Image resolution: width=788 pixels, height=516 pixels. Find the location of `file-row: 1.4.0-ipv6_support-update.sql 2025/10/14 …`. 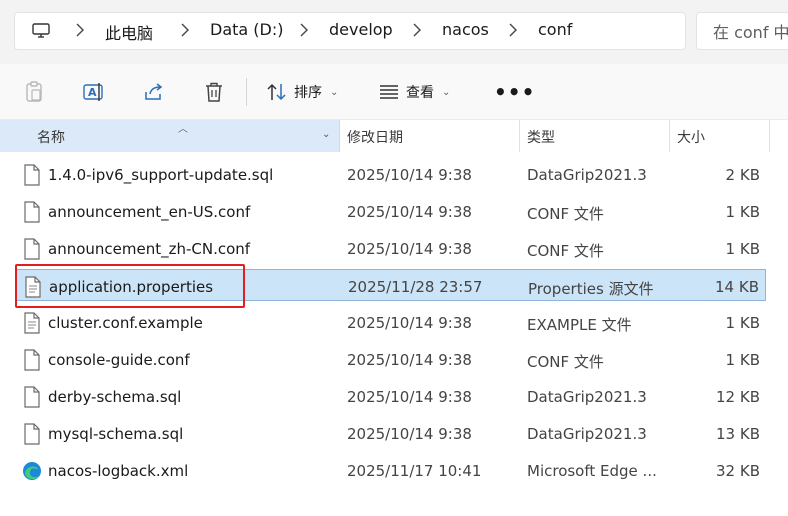

file-row: 1.4.0-ipv6_support-update.sql 2025/10/14 … is located at coordinates (391, 174).